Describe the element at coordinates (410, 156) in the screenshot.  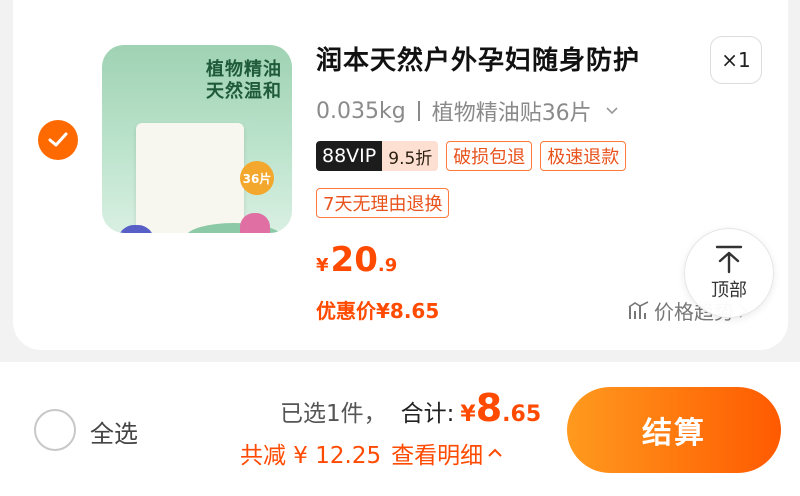
I see `vip-discount: 9.5折` at that location.